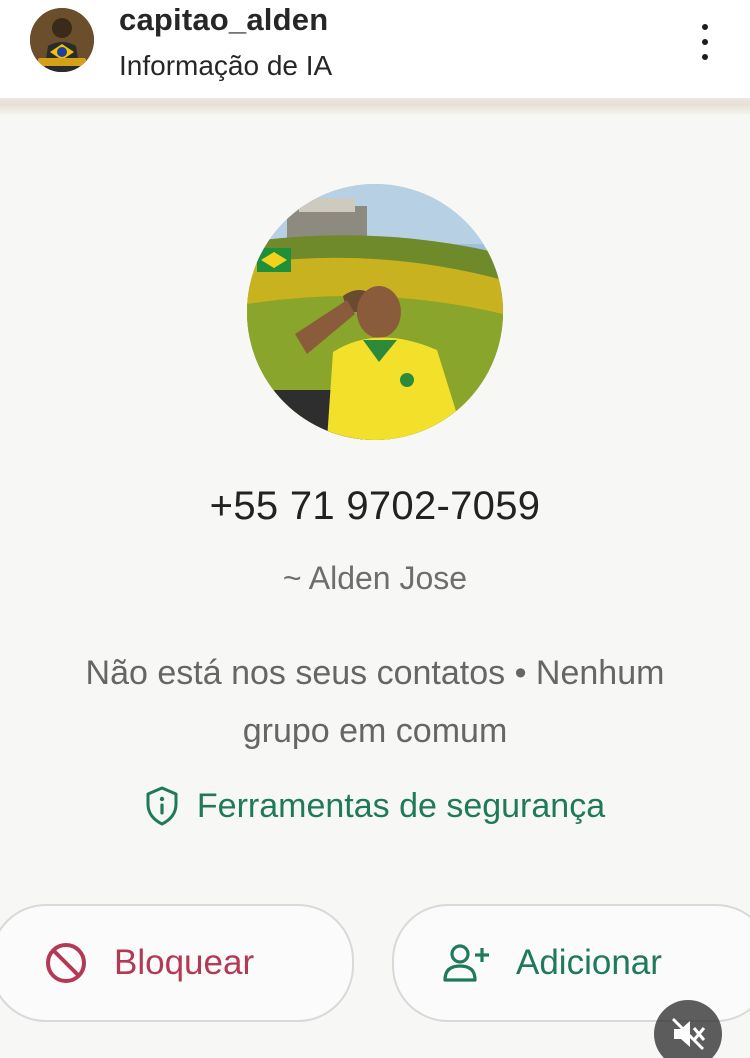  What do you see at coordinates (375, 731) in the screenshot?
I see `contact-status-line: grupo em comum` at bounding box center [375, 731].